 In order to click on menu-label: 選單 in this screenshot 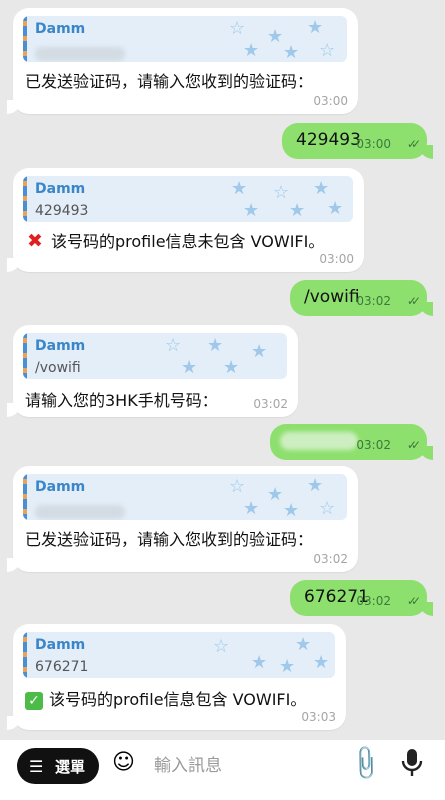, I will do `click(70, 767)`.